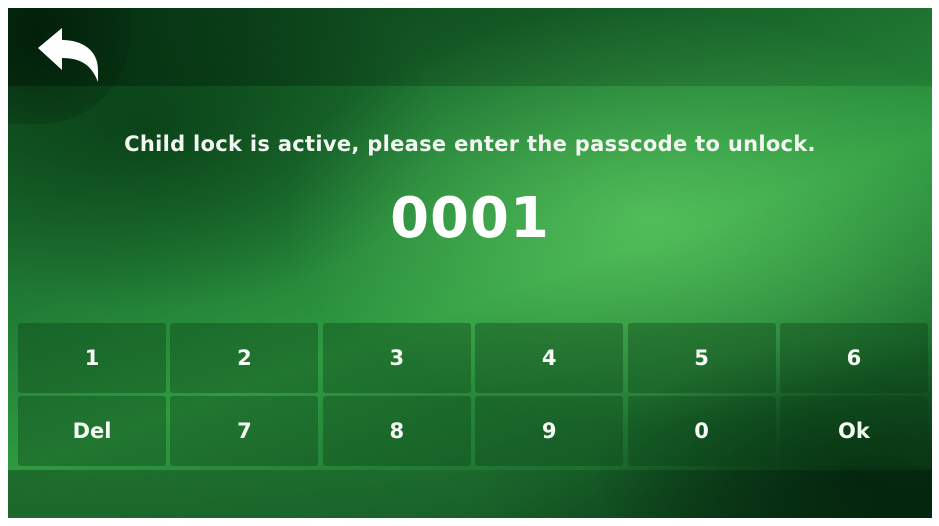  What do you see at coordinates (396, 358) in the screenshot?
I see `key-3: 3` at bounding box center [396, 358].